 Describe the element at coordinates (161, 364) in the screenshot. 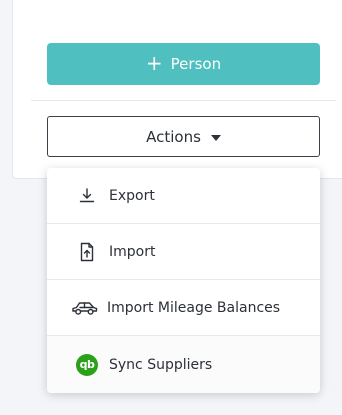

I see `menu-item-label: Sync Suppliers` at that location.